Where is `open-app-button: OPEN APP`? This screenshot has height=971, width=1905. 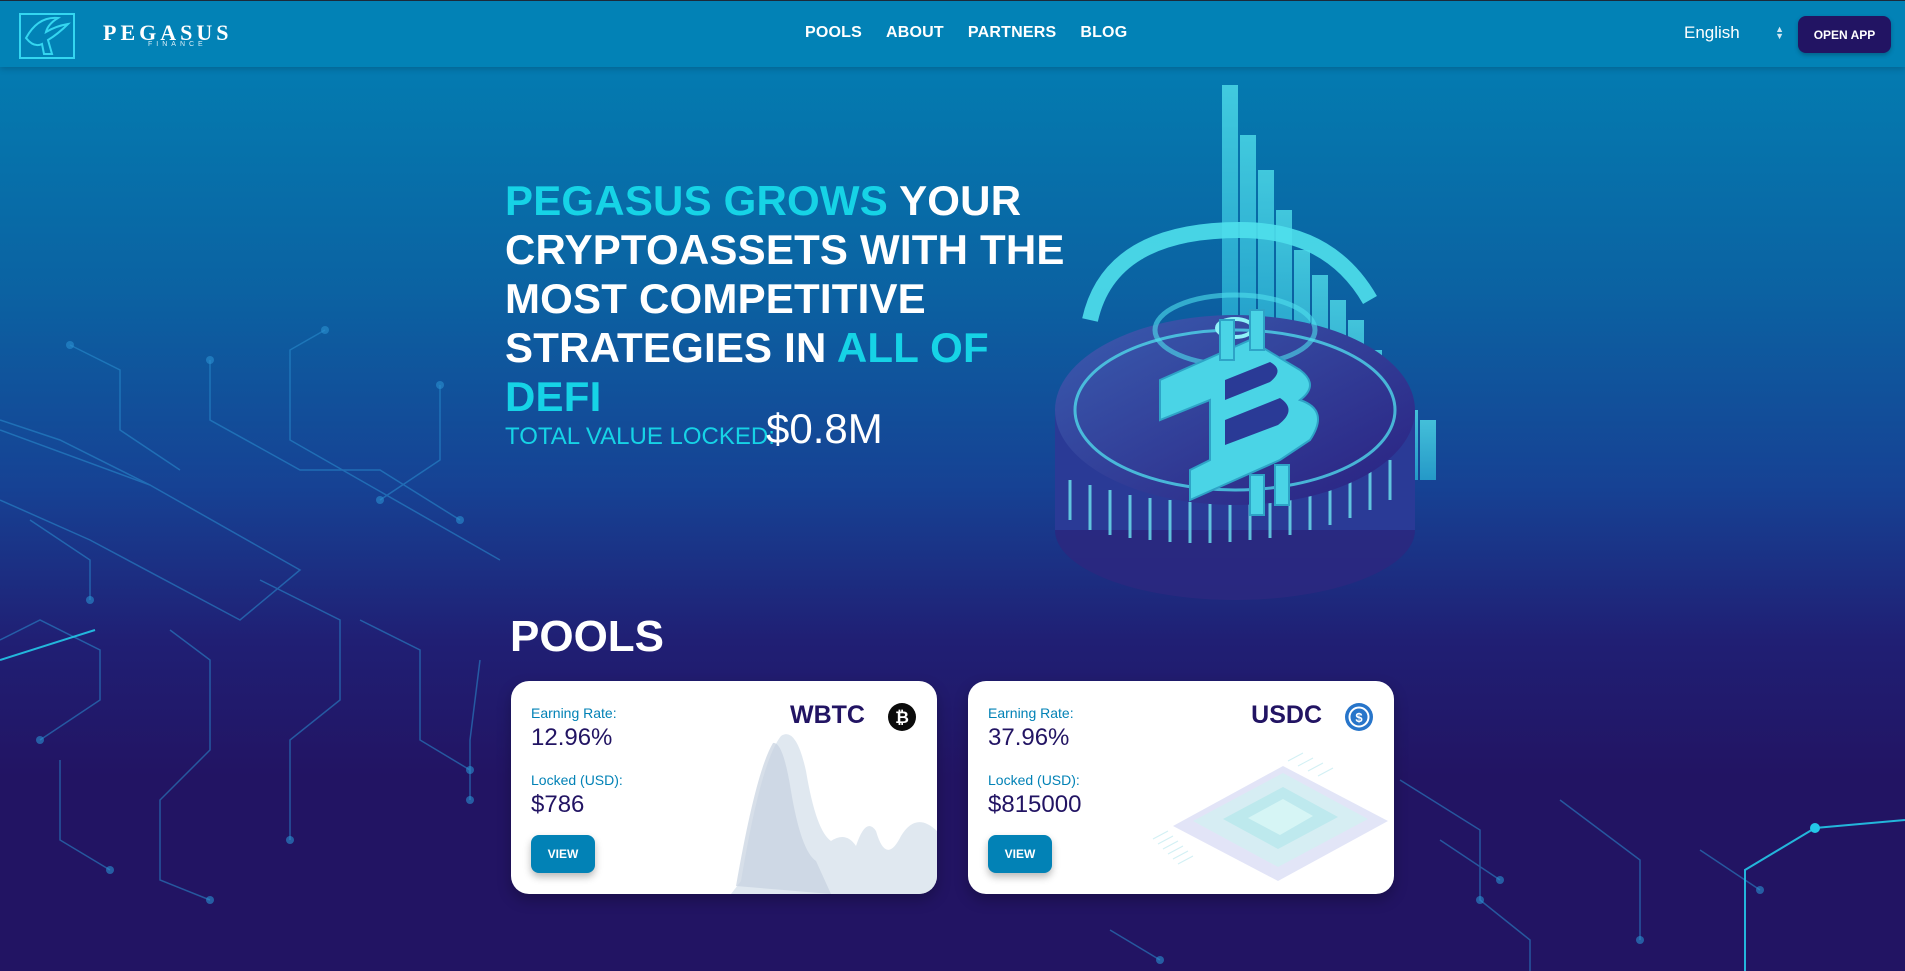 open-app-button: OPEN APP is located at coordinates (1844, 34).